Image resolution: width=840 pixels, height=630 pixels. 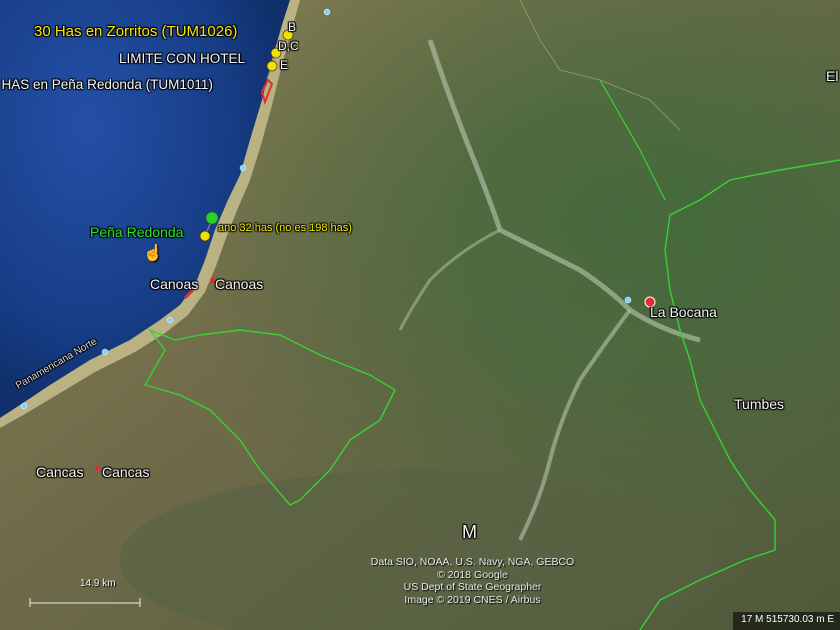 I want to click on placemark-label-pena-redonda-has: : HAS en Peña Redonda (TUM1011), so click(x=106, y=84).